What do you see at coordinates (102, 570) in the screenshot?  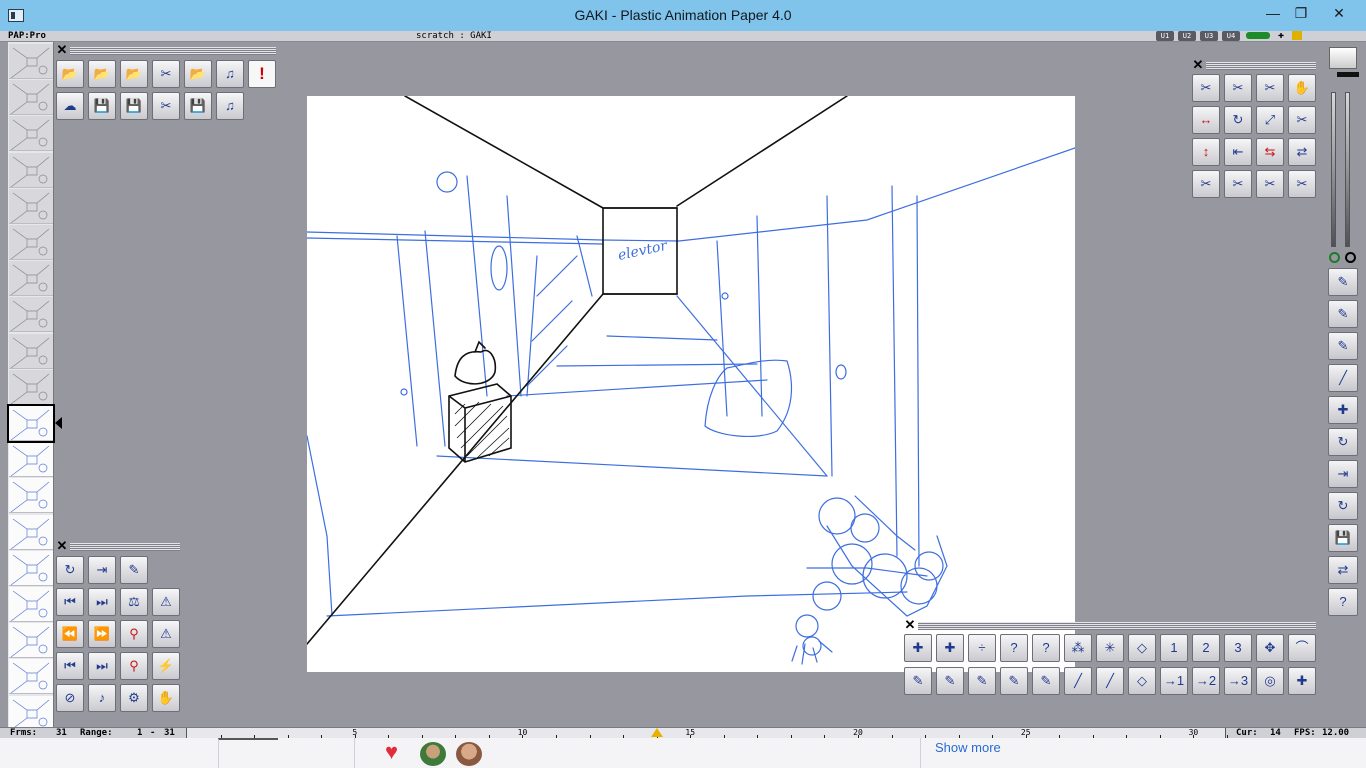 I see `playback-tool-button: ⇥` at bounding box center [102, 570].